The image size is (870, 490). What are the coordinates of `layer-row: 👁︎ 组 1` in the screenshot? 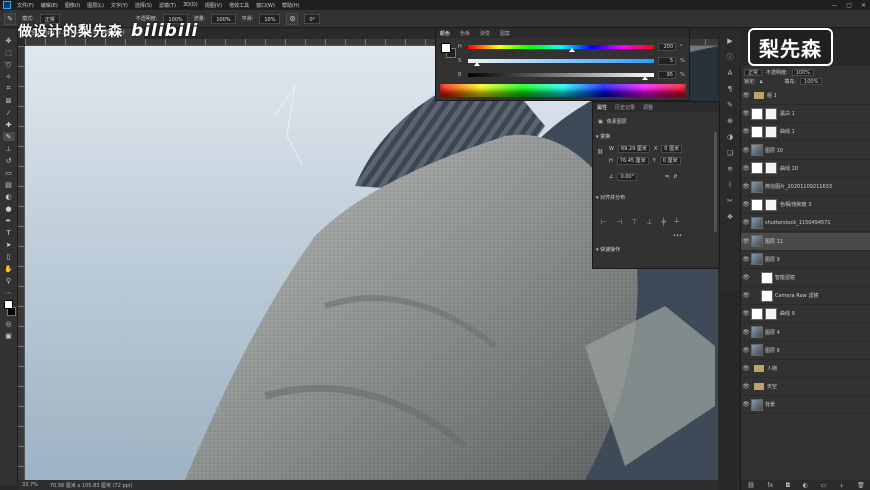 It's located at (805, 96).